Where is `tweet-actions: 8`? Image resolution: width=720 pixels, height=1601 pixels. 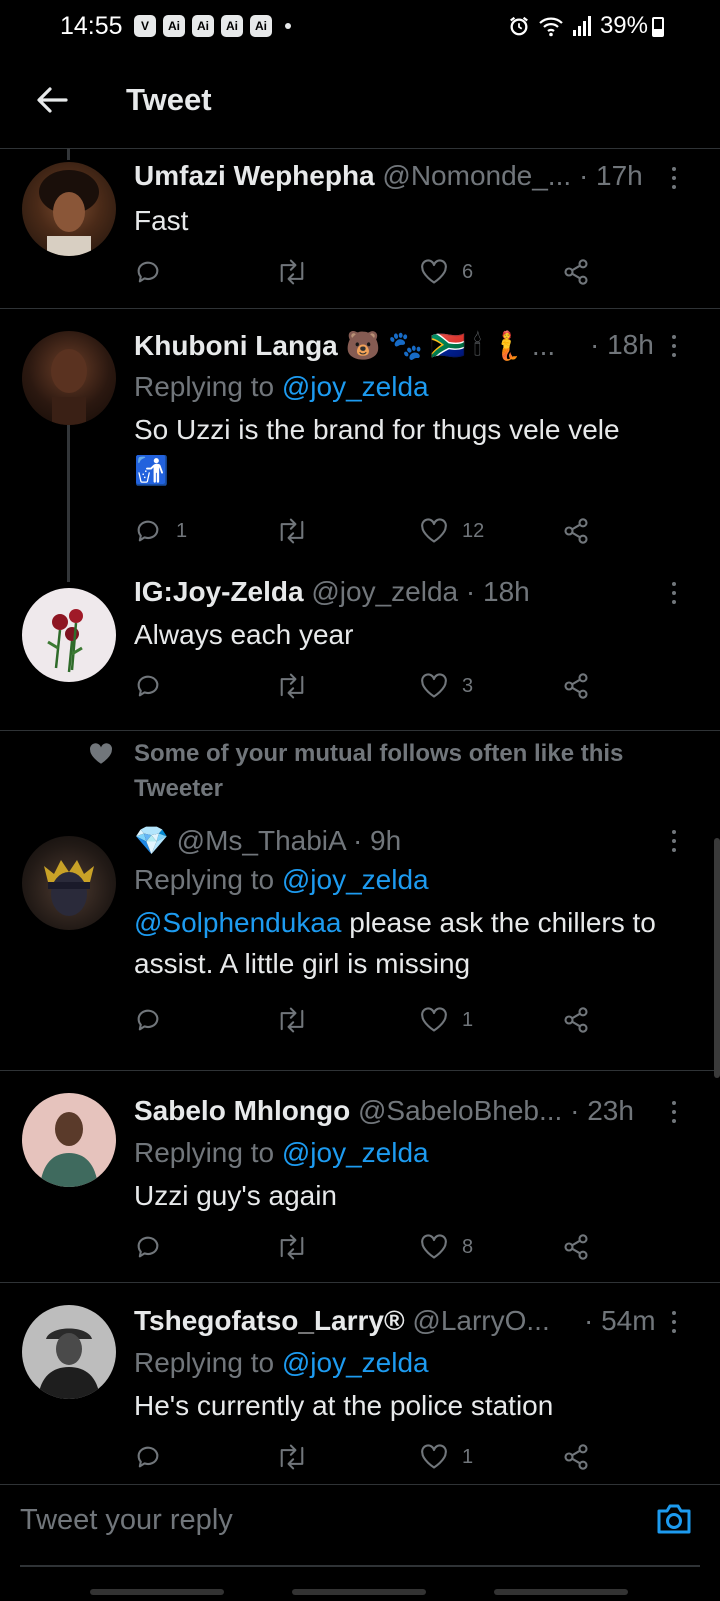 tweet-actions: 8 is located at coordinates (374, 1247).